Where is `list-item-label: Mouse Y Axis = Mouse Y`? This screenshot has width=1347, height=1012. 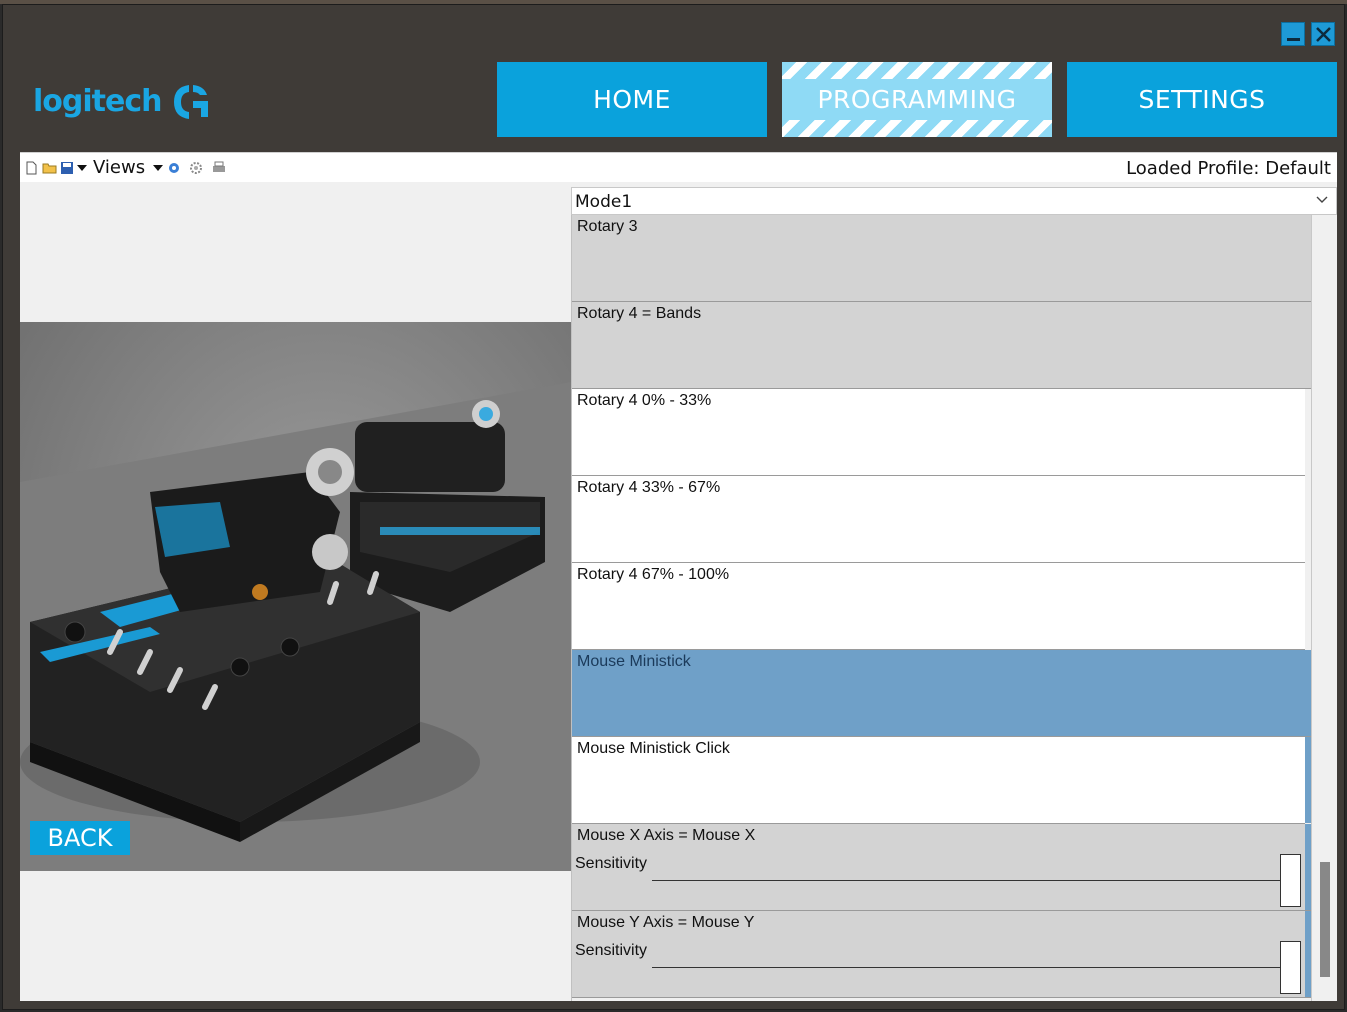 list-item-label: Mouse Y Axis = Mouse Y is located at coordinates (666, 922).